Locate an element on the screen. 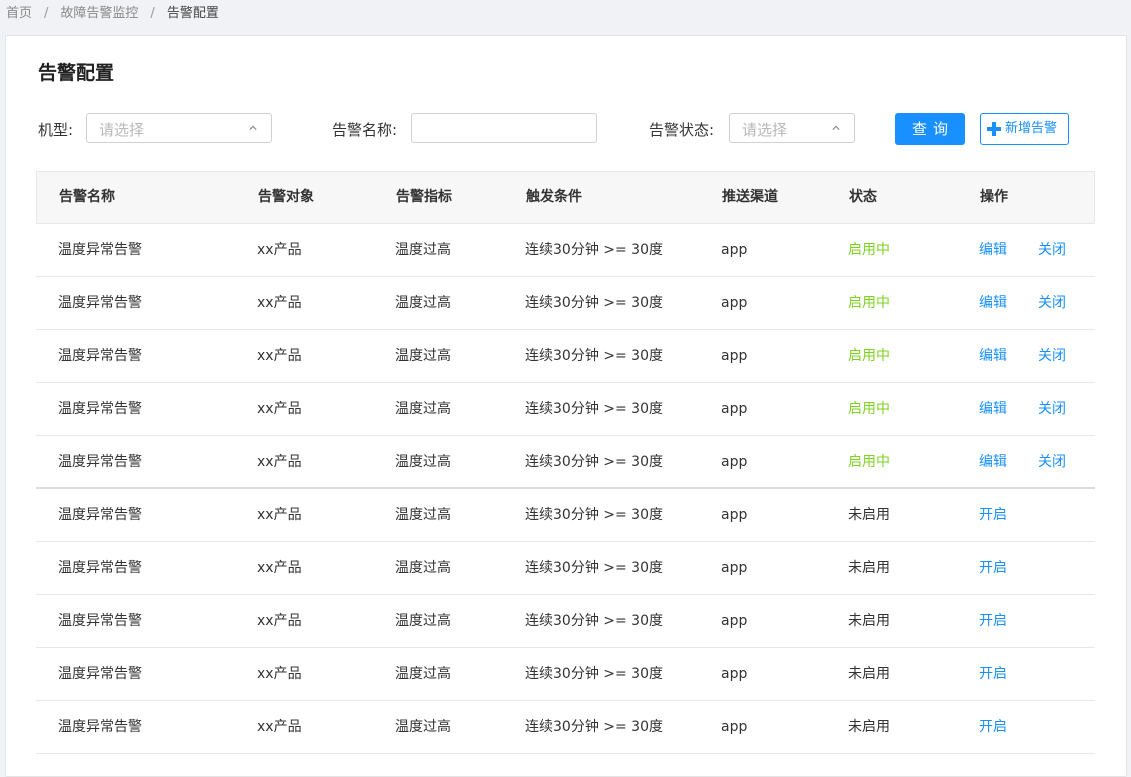 This screenshot has height=777, width=1131. header-status: 状态 is located at coordinates (863, 197).